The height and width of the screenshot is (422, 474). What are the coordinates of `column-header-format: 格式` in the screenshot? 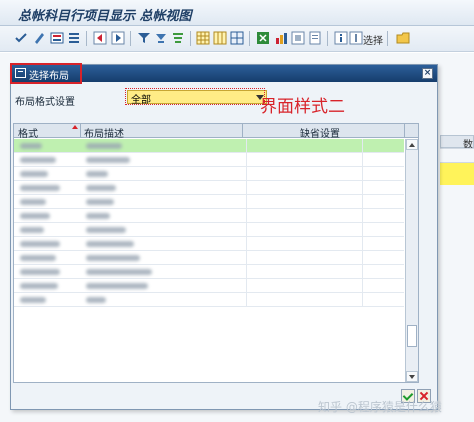 It's located at (28, 132).